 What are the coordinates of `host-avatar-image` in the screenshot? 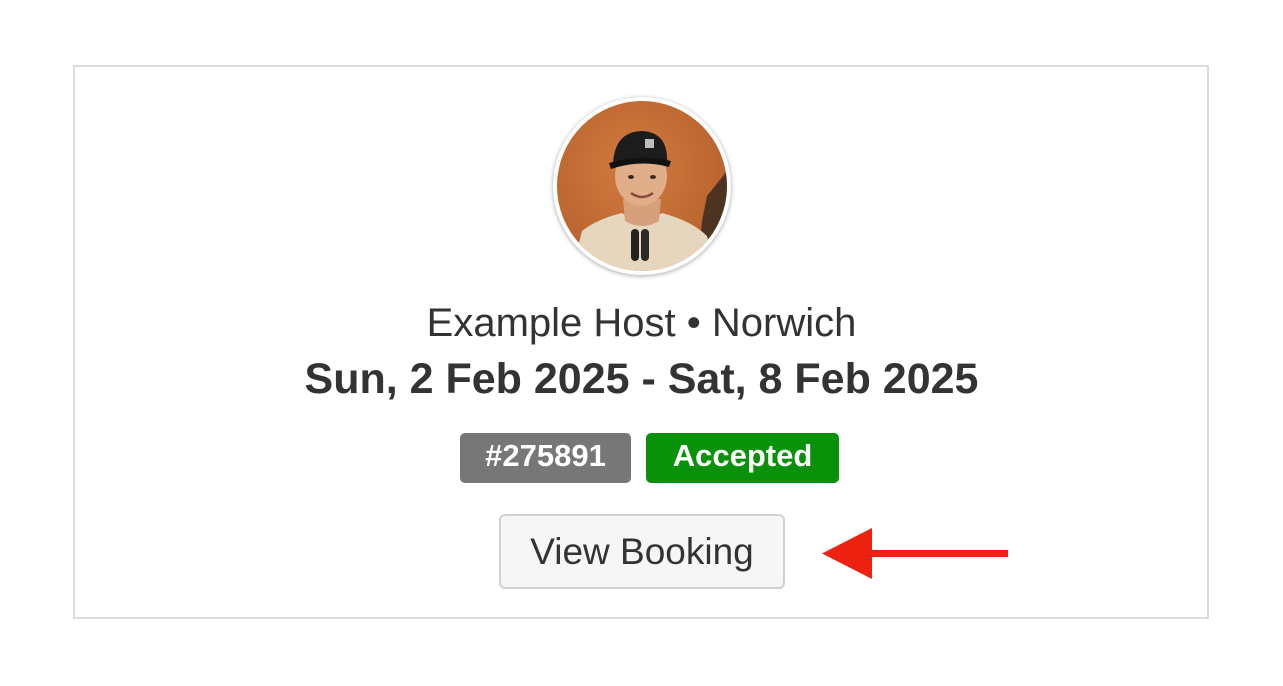 It's located at (642, 186).